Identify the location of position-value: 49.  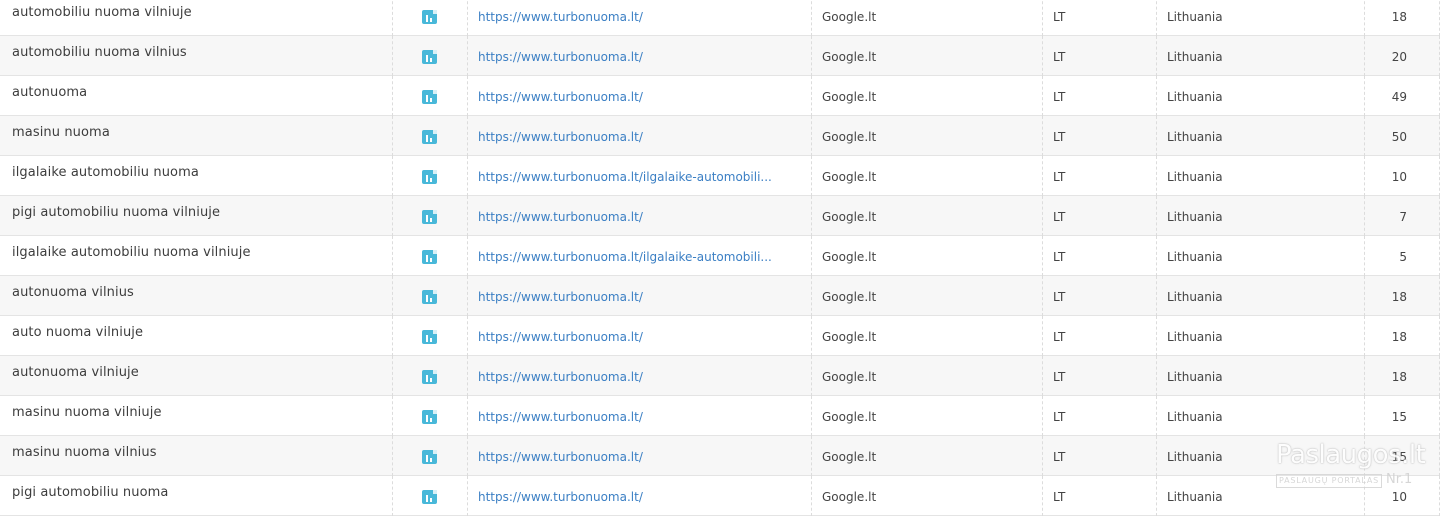
(1399, 97).